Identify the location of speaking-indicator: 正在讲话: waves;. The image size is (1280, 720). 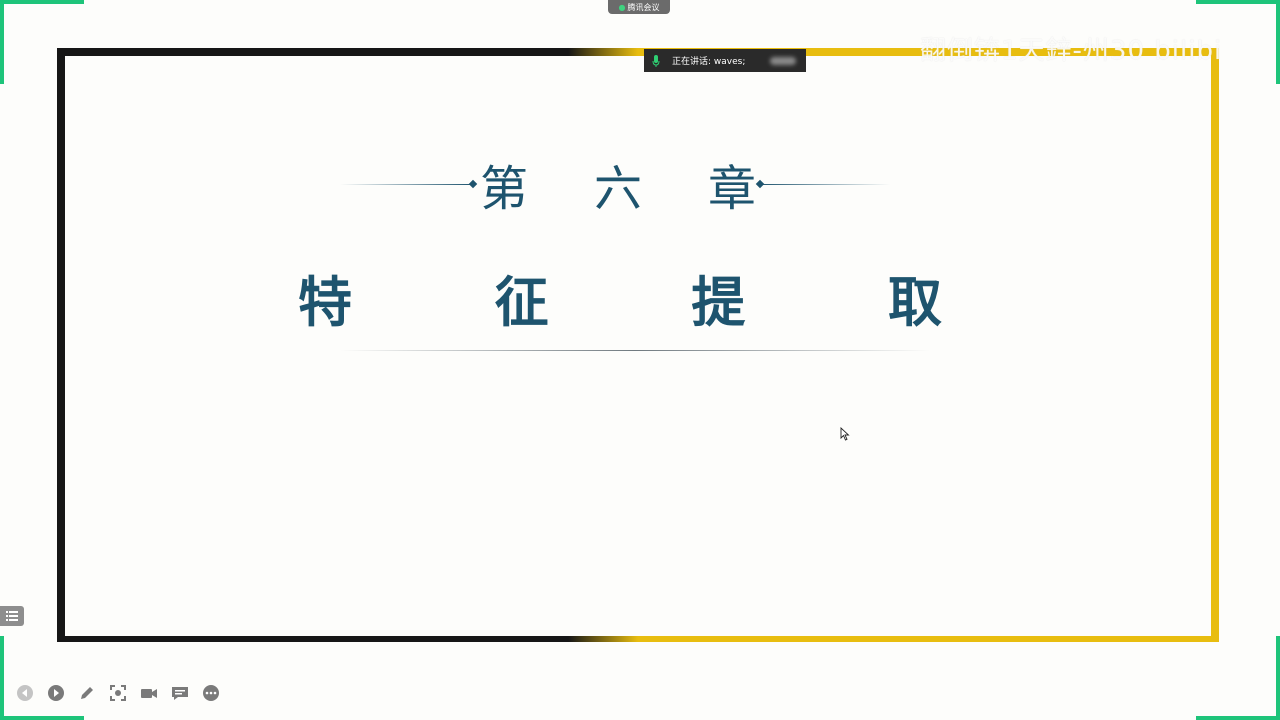
(725, 60).